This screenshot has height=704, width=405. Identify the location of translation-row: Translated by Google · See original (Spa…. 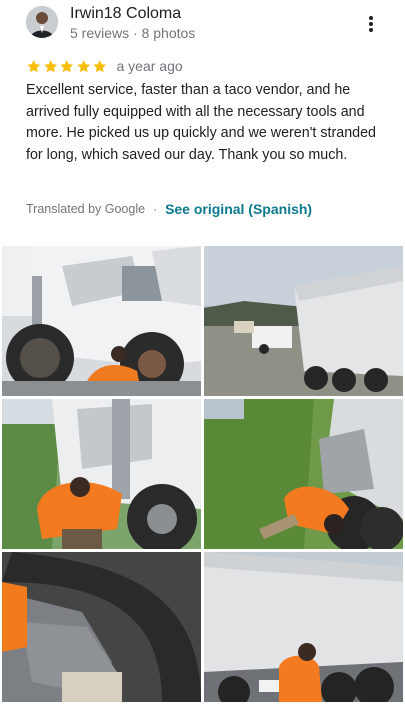
(169, 209).